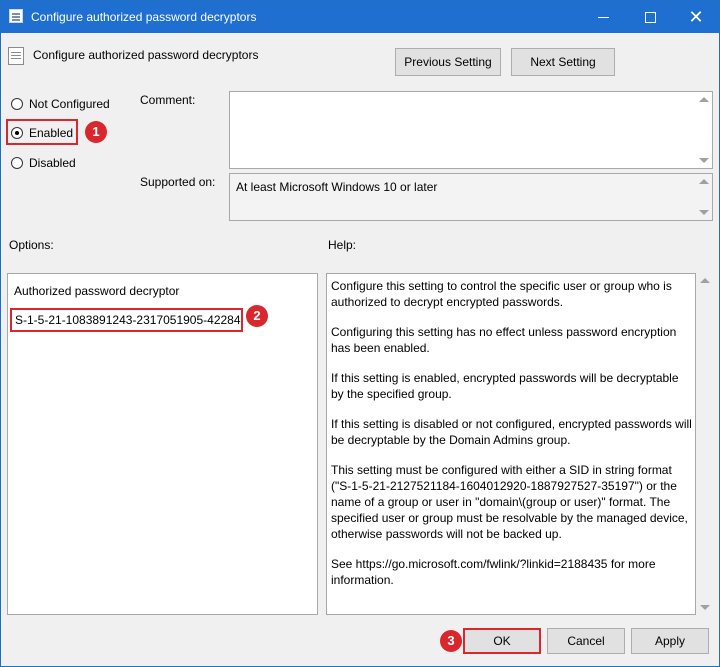 The width and height of the screenshot is (720, 667). What do you see at coordinates (146, 55) in the screenshot?
I see `setting-title: Configure authorized password decryptors` at bounding box center [146, 55].